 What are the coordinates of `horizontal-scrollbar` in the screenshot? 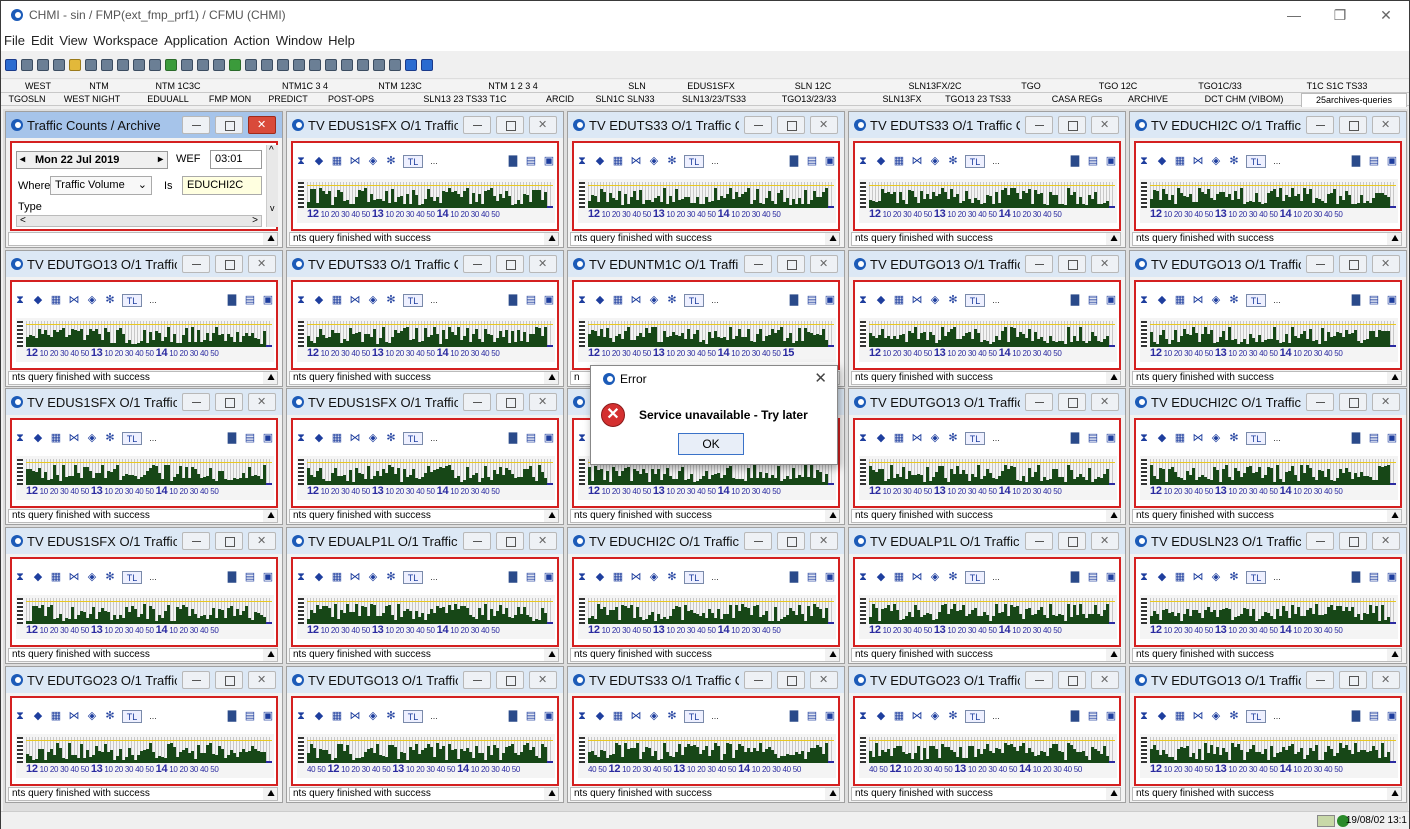 It's located at (139, 221).